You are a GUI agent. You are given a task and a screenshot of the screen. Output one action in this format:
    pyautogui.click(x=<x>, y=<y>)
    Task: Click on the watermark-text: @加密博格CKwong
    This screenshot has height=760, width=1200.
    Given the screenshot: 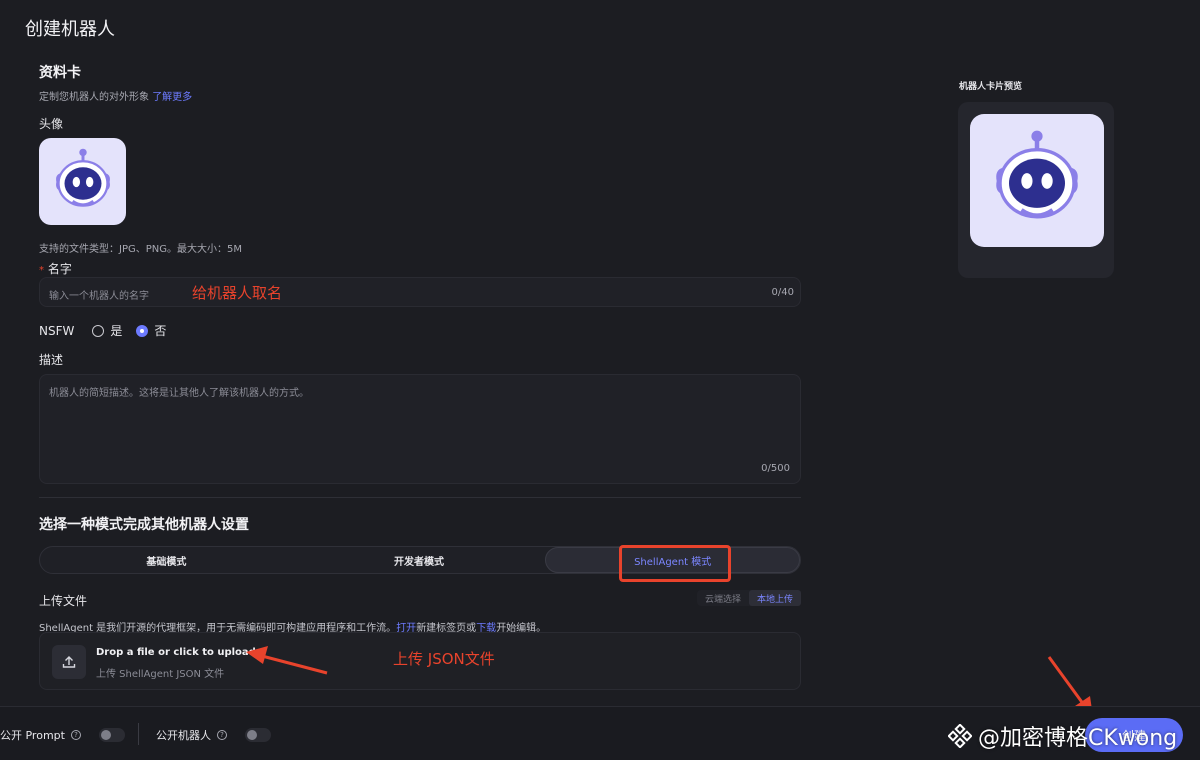 What is the action you would take?
    pyautogui.click(x=1078, y=738)
    